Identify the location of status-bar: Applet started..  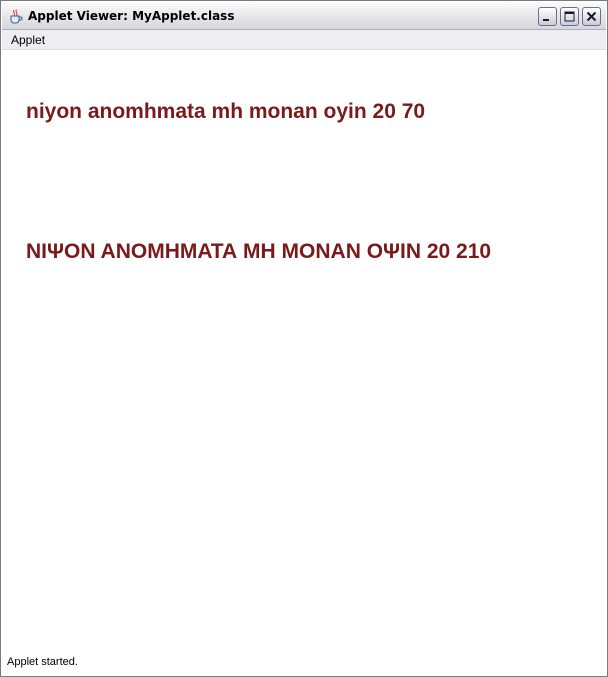
(304, 664).